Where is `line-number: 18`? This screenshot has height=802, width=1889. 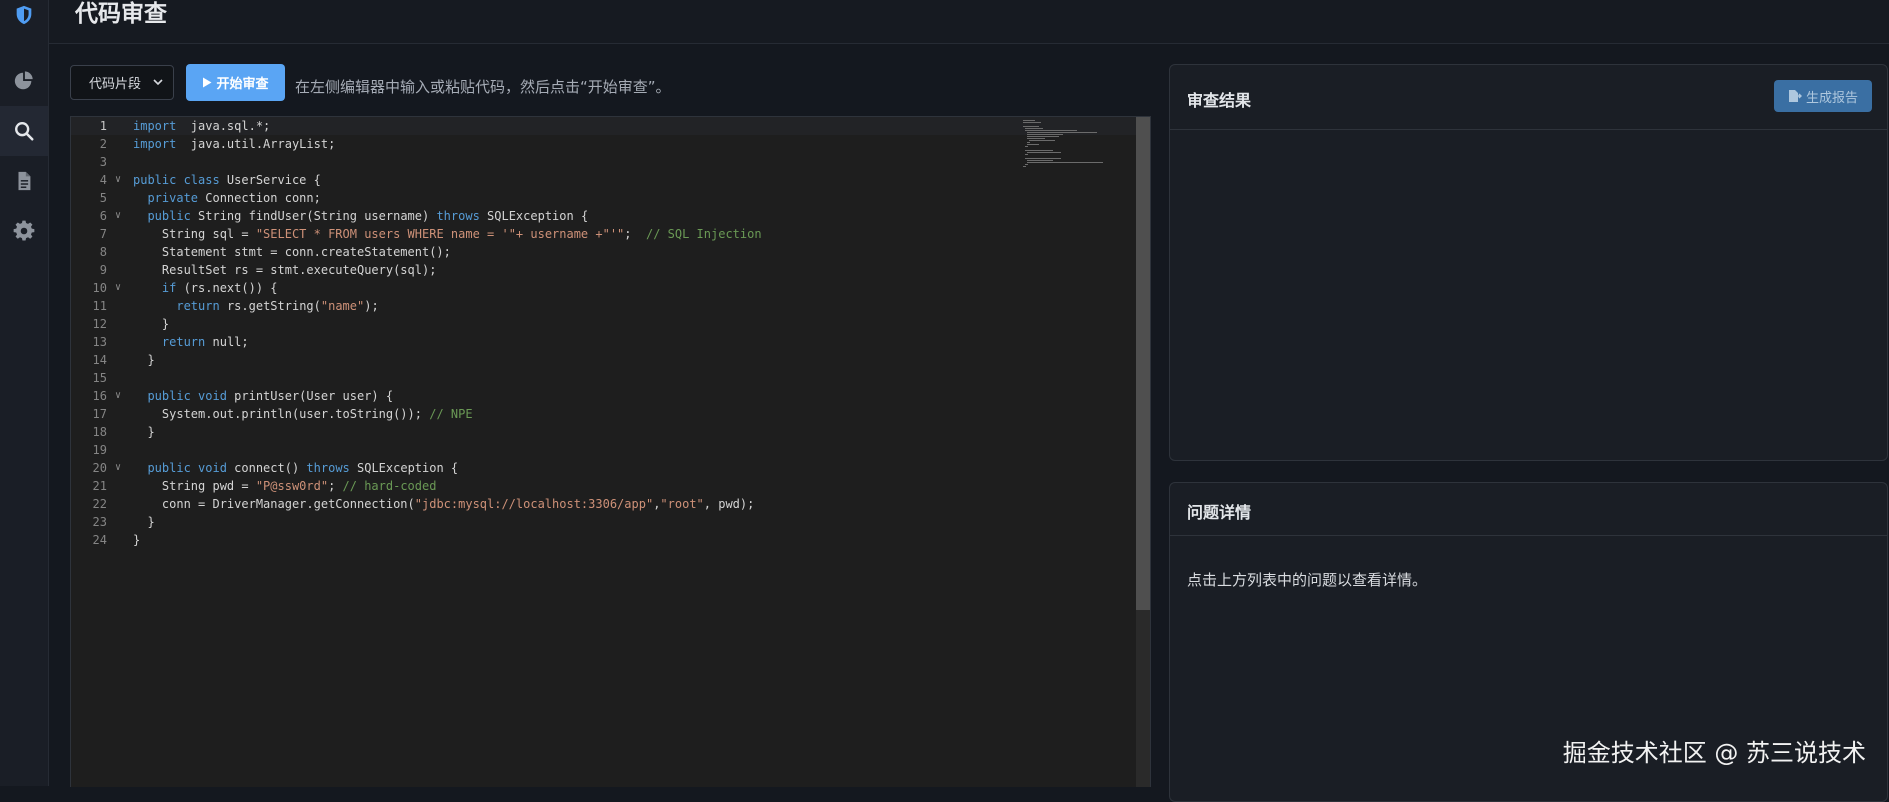
line-number: 18 is located at coordinates (99, 432).